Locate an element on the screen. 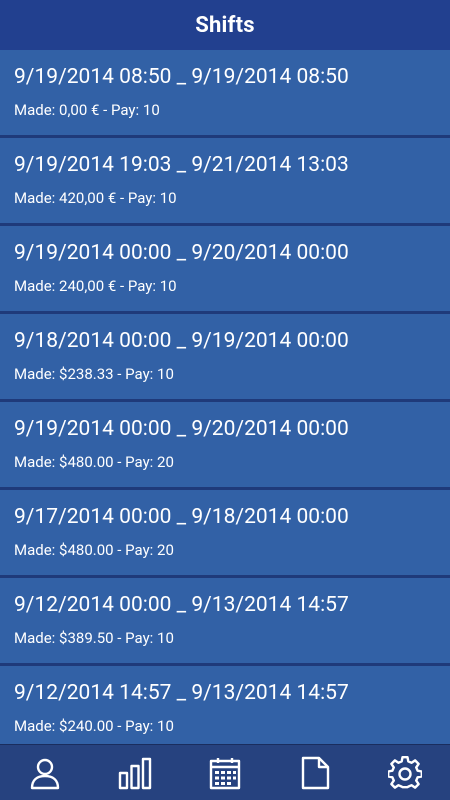 The height and width of the screenshot is (800, 450). shift-earnings: Made: 240,00 € - Pay: 10 is located at coordinates (95, 286).